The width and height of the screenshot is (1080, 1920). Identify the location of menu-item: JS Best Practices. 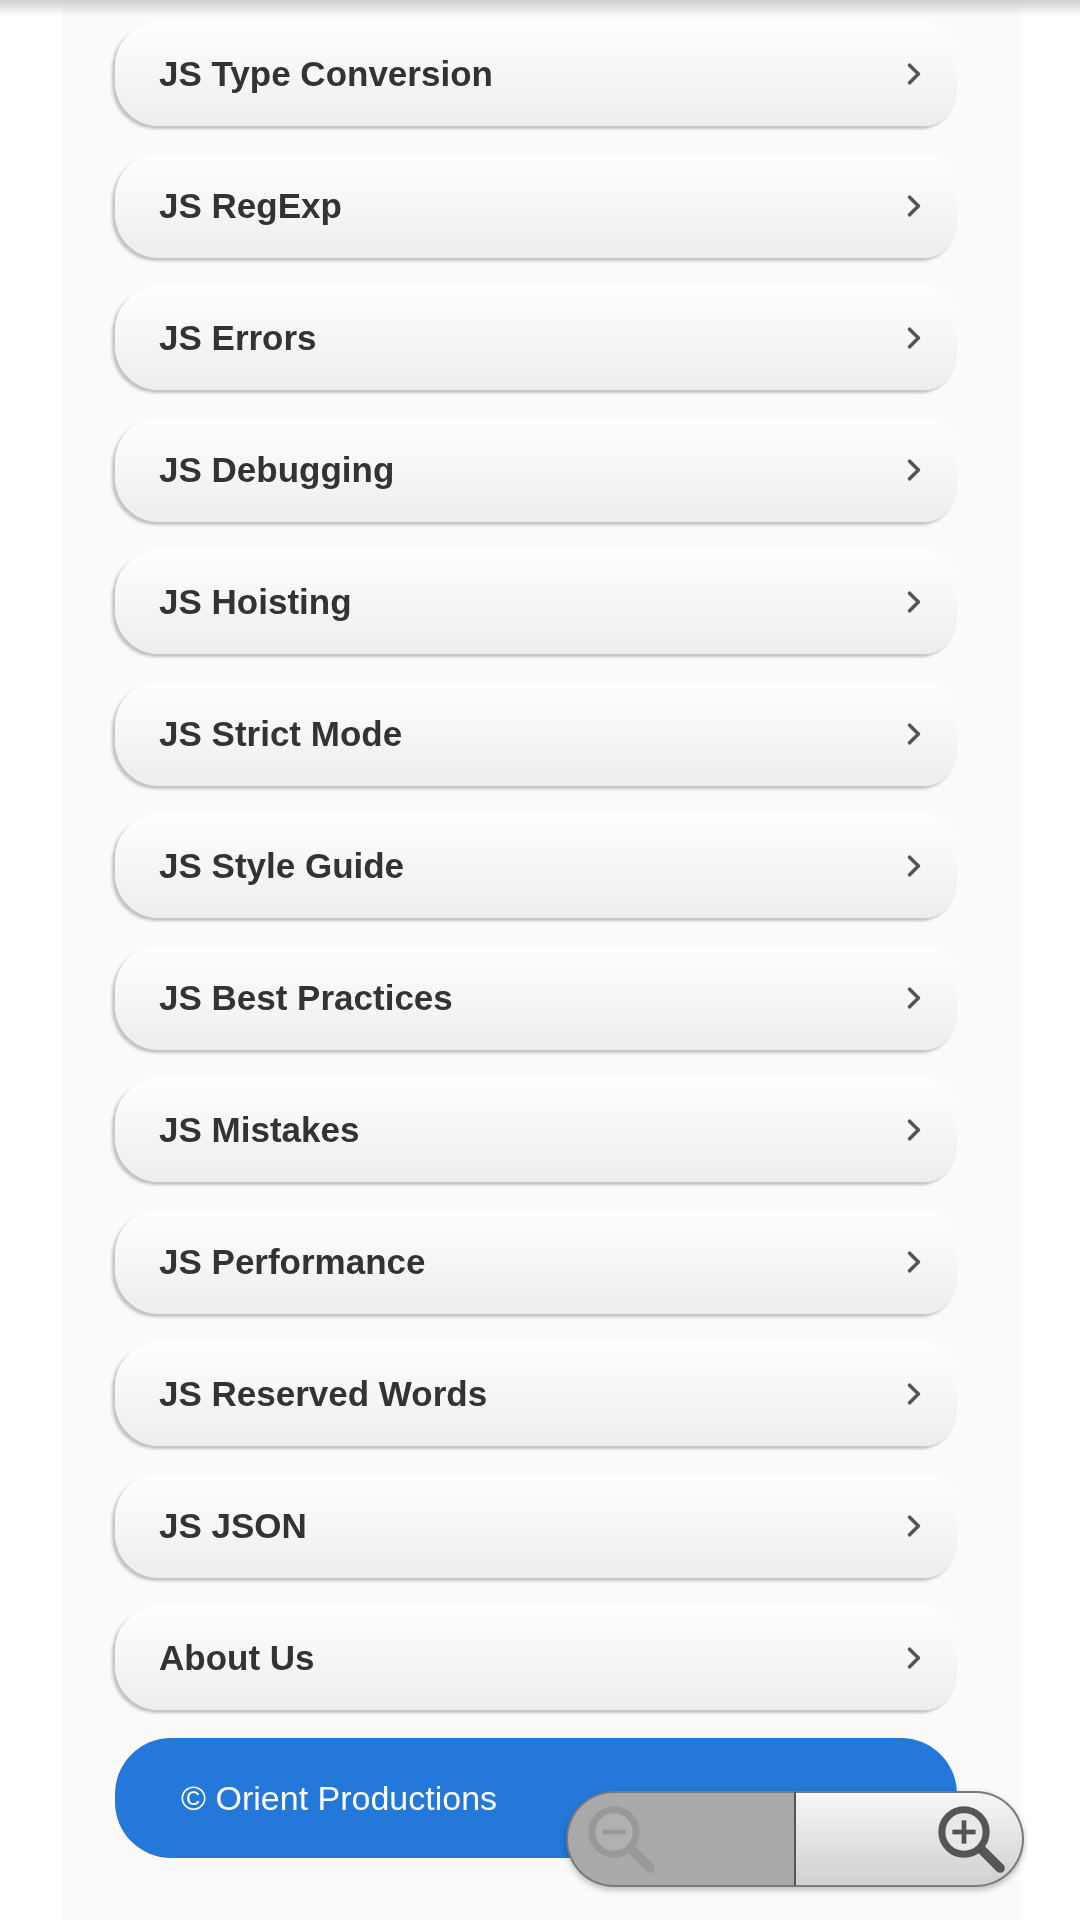
(536, 998).